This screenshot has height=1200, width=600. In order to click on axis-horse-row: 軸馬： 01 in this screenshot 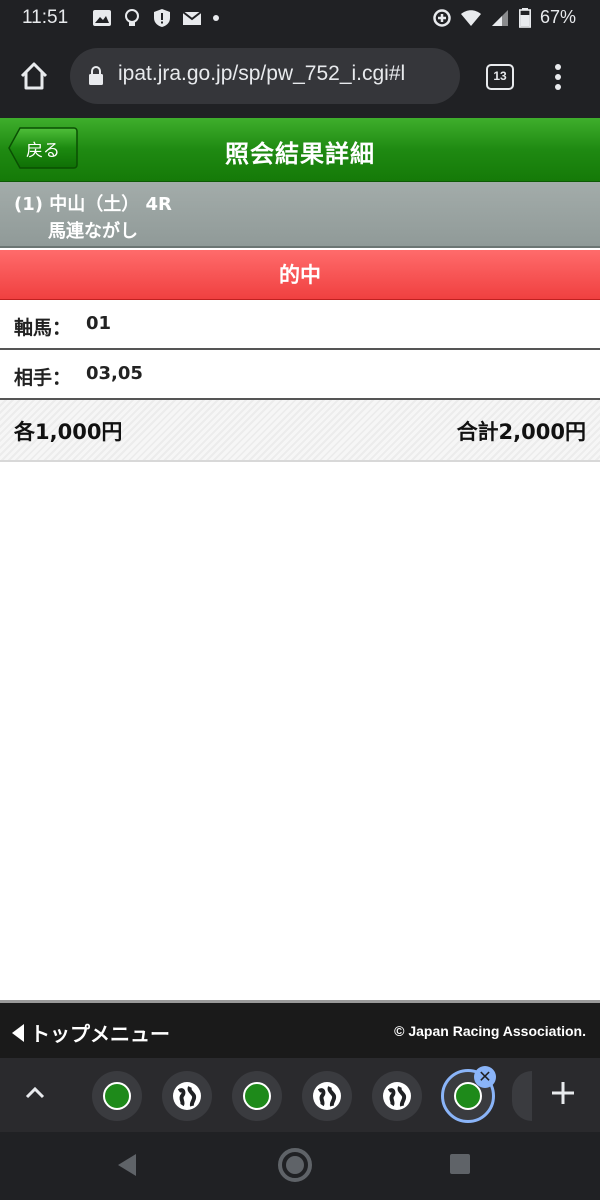, I will do `click(300, 325)`.